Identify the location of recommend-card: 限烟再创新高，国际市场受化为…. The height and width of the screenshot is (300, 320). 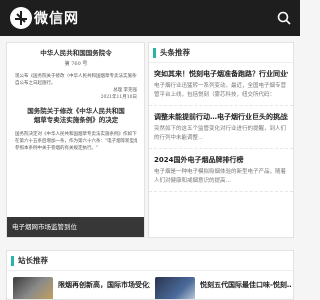
(81, 288).